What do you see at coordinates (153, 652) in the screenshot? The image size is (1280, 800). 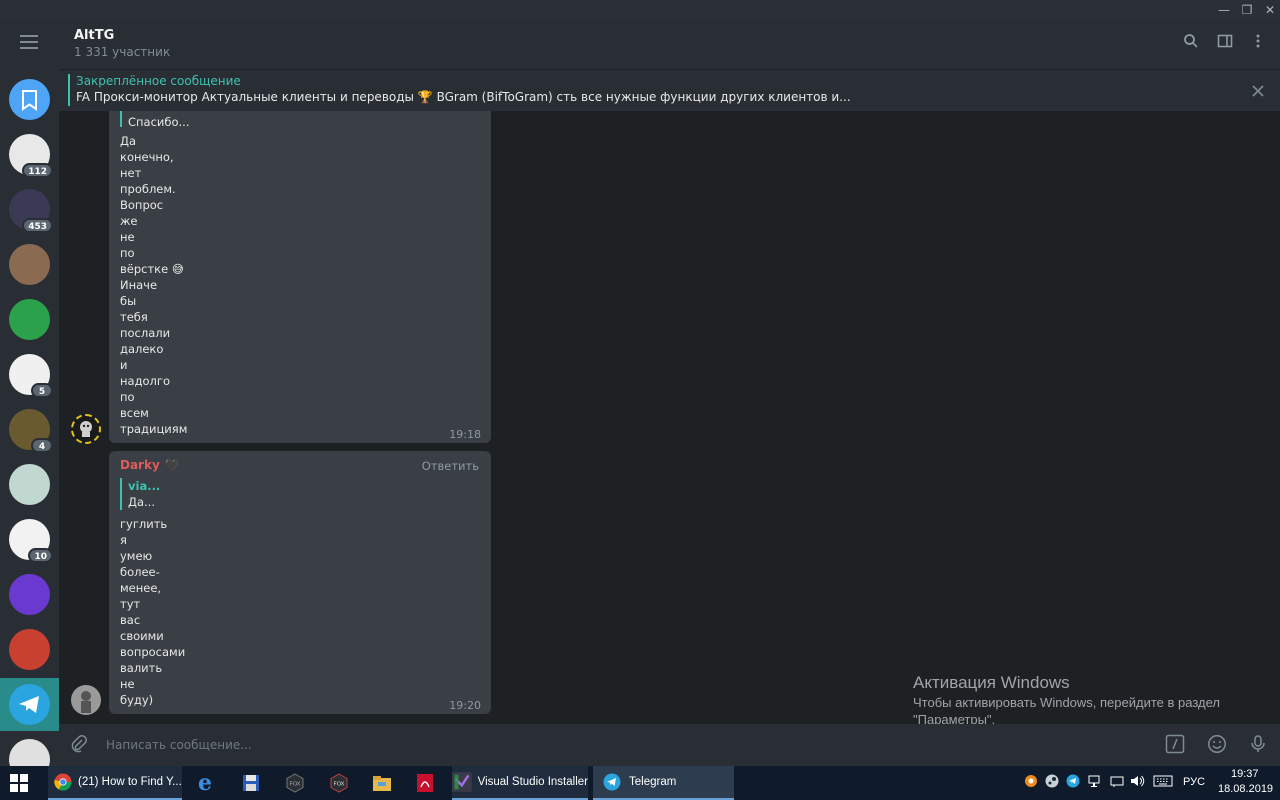 I see `message-line: вопросами` at bounding box center [153, 652].